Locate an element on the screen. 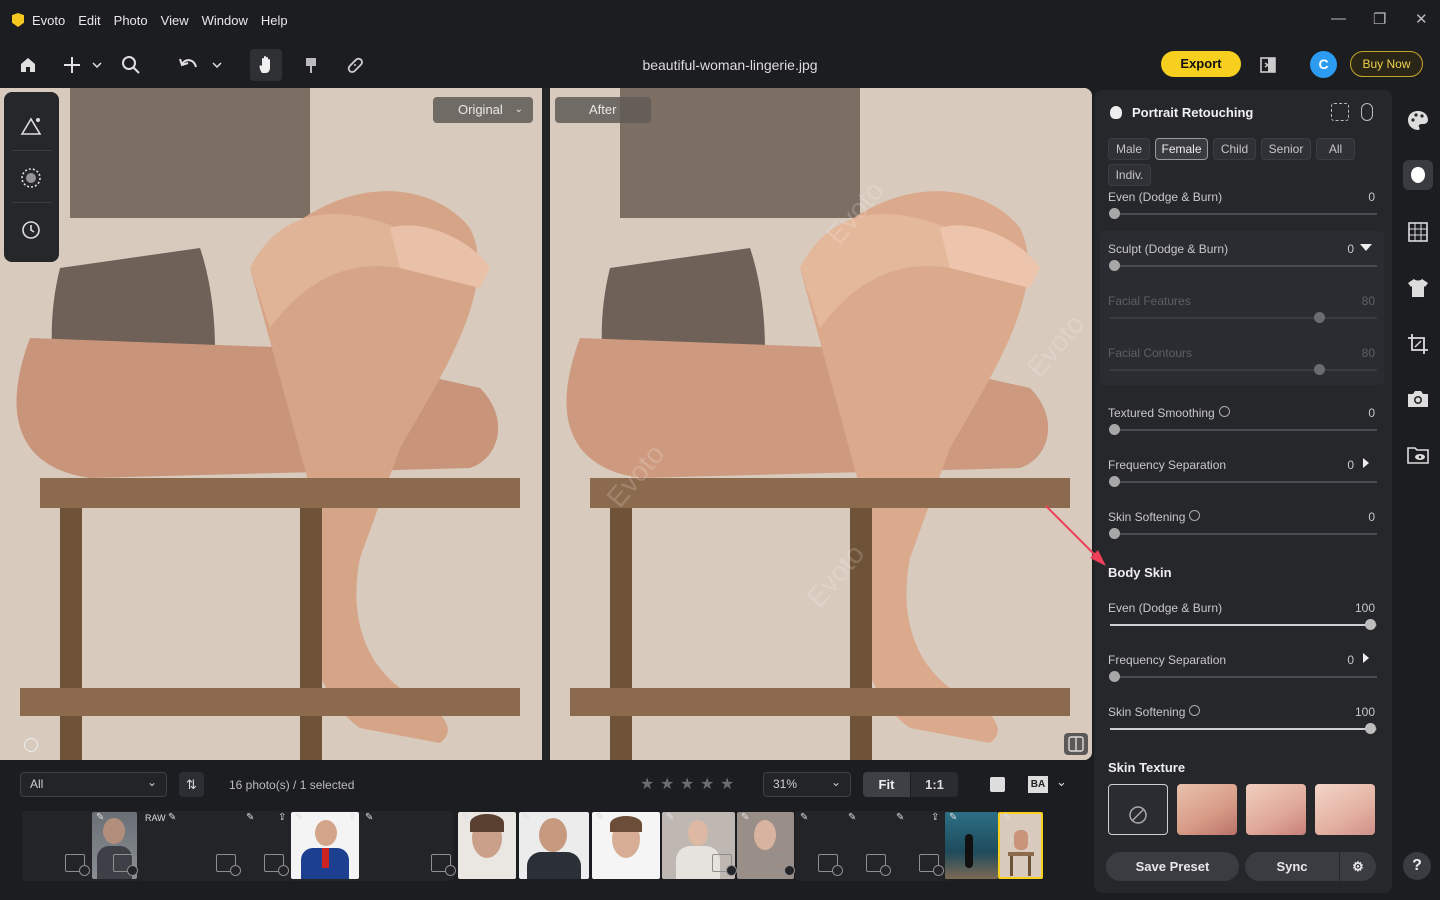 The width and height of the screenshot is (1440, 900). brush-tool-icon is located at coordinates (311, 65).